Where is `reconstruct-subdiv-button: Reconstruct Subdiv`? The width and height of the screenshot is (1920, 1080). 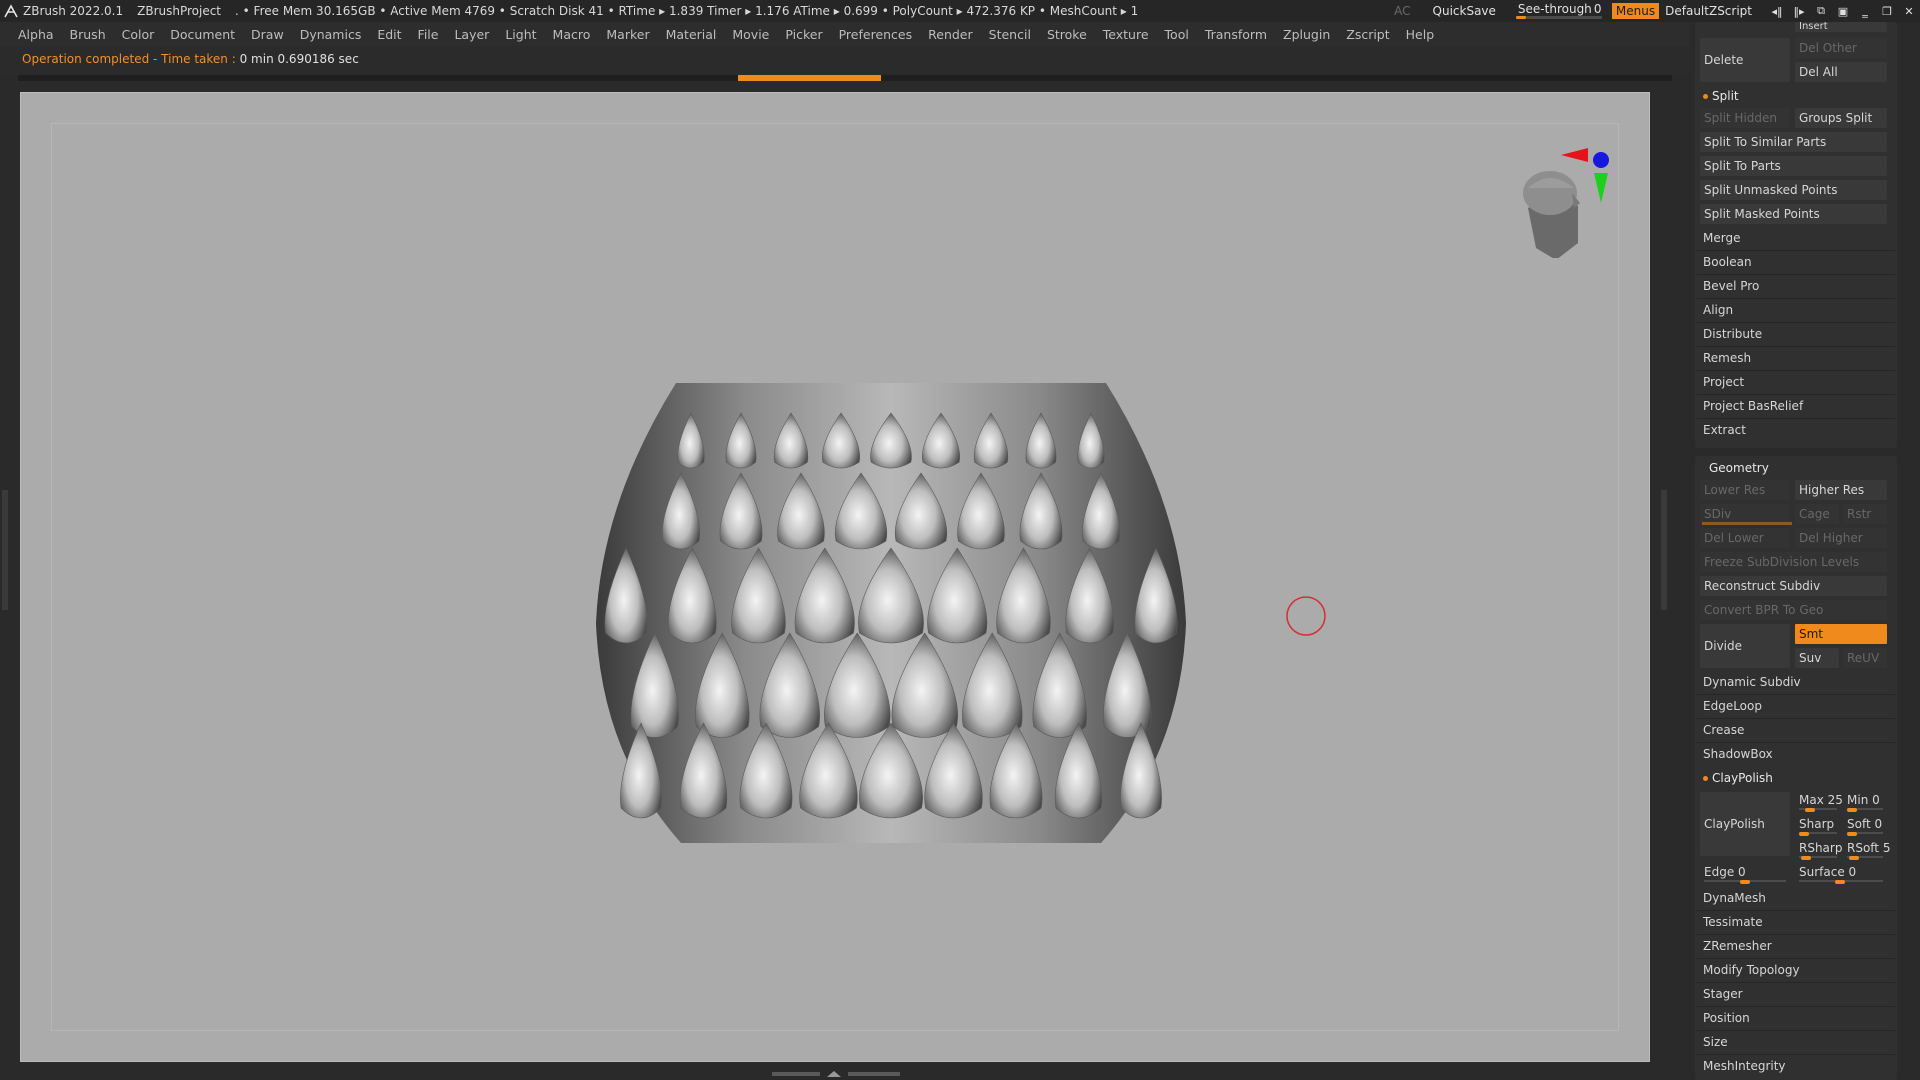
reconstruct-subdiv-button: Reconstruct Subdiv is located at coordinates (1793, 586).